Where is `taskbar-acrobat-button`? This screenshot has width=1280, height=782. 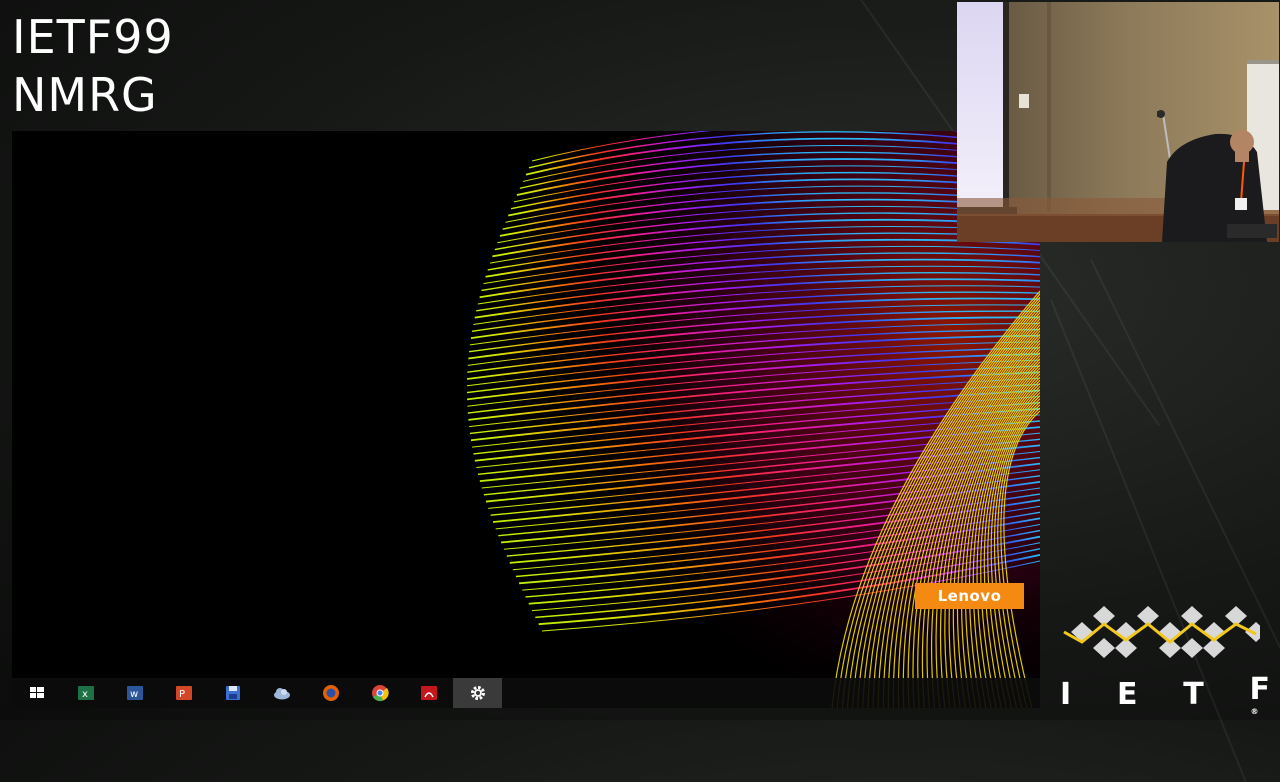
taskbar-acrobat-button is located at coordinates (428, 693).